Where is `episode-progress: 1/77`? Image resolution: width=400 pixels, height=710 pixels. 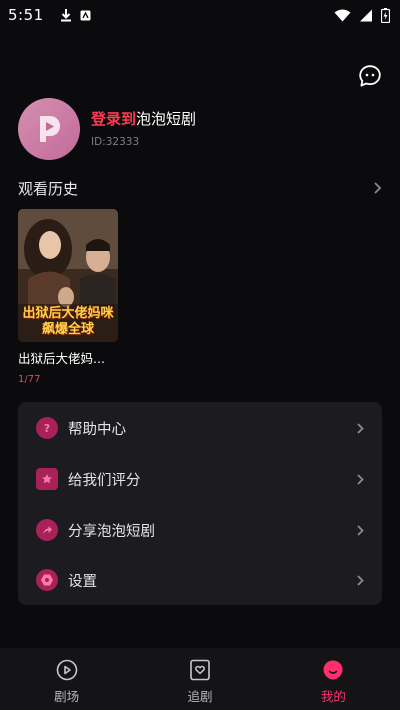
episode-progress: 1/77 is located at coordinates (29, 379).